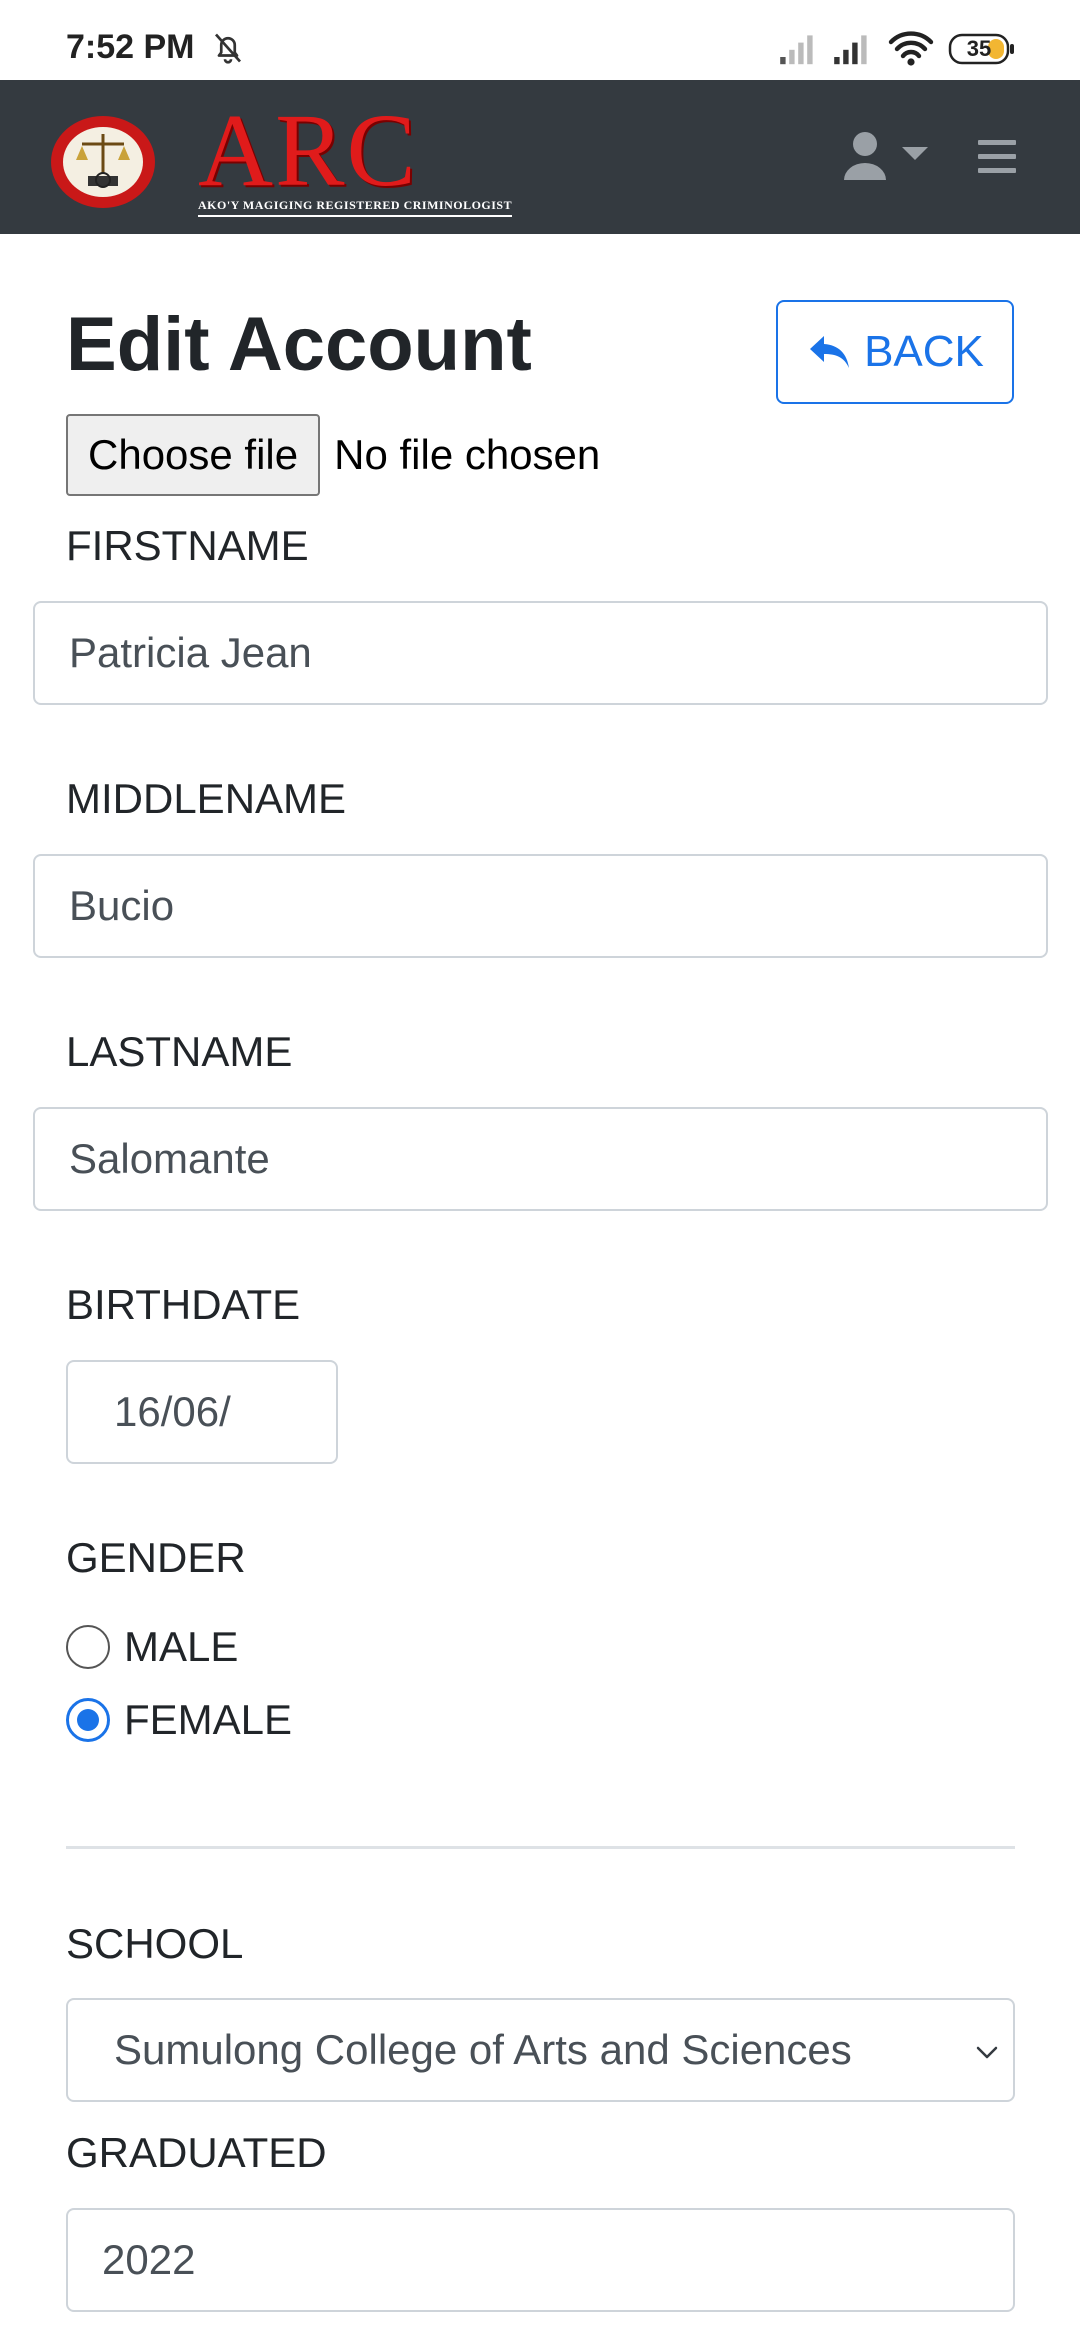 The width and height of the screenshot is (1080, 2340). I want to click on logo-tagline: AKO'Y MAGIGING REGISTERED CRIMINOLOGIST, so click(355, 207).